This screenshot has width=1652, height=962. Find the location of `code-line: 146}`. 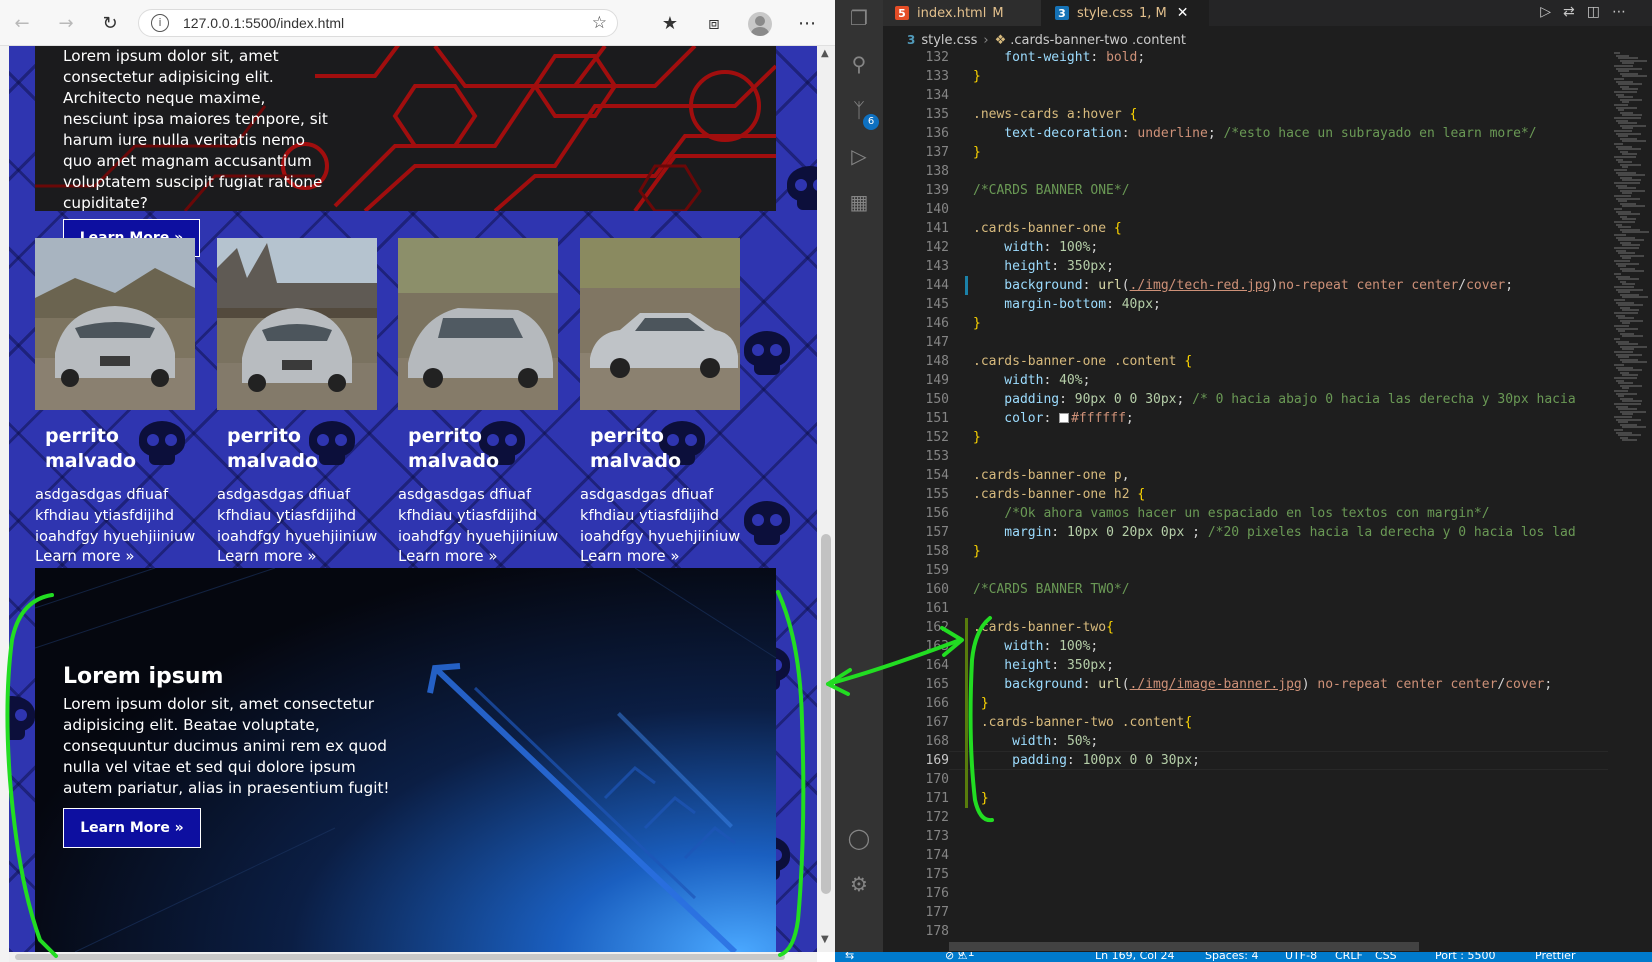

code-line: 146} is located at coordinates (1245, 323).